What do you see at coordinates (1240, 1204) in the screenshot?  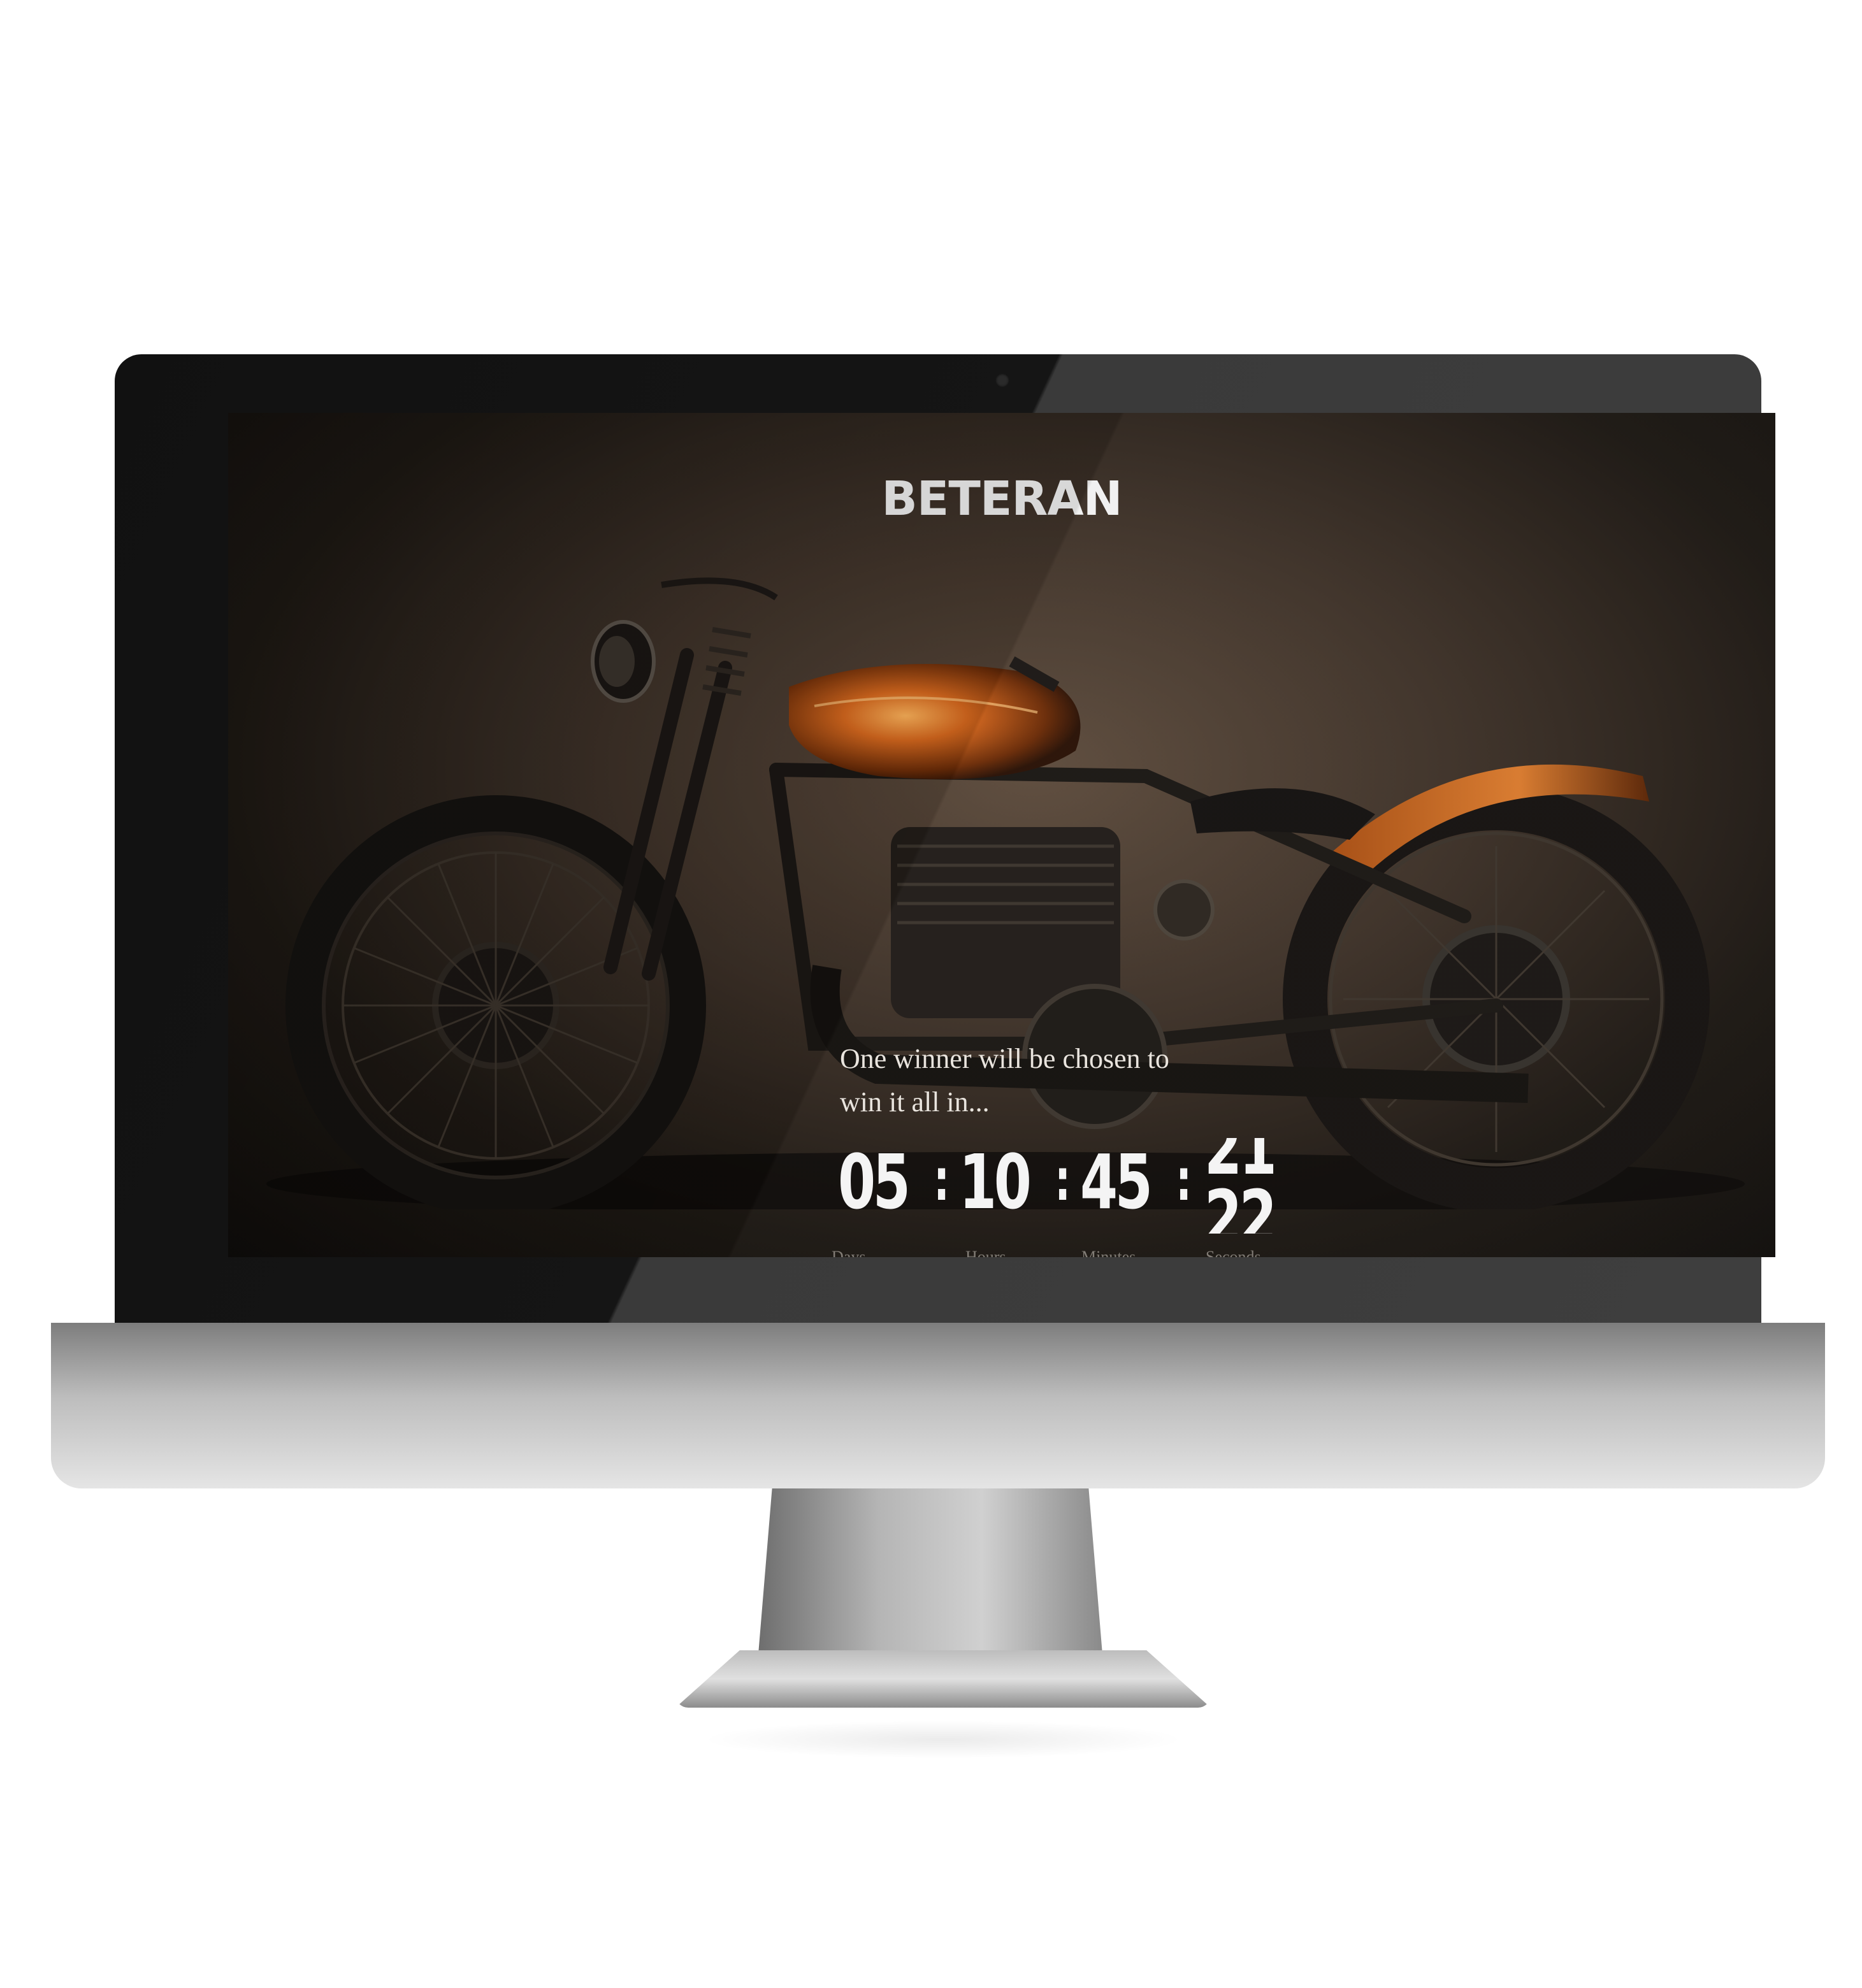 I see `countdown-seconds: 22` at bounding box center [1240, 1204].